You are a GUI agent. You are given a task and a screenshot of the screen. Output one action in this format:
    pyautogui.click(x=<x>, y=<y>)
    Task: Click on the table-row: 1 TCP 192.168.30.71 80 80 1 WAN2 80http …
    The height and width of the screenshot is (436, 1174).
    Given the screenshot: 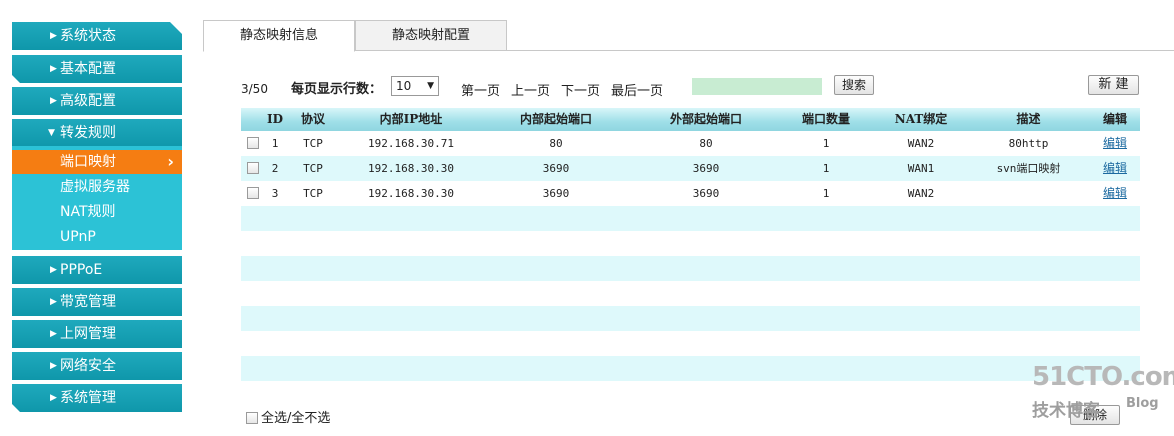 What is the action you would take?
    pyautogui.click(x=690, y=143)
    